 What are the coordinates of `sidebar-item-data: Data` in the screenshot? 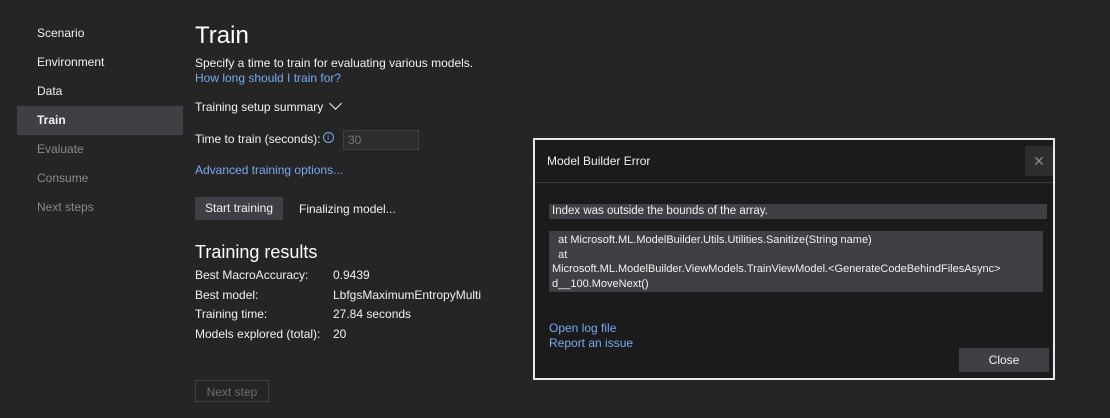 It's located at (100, 91).